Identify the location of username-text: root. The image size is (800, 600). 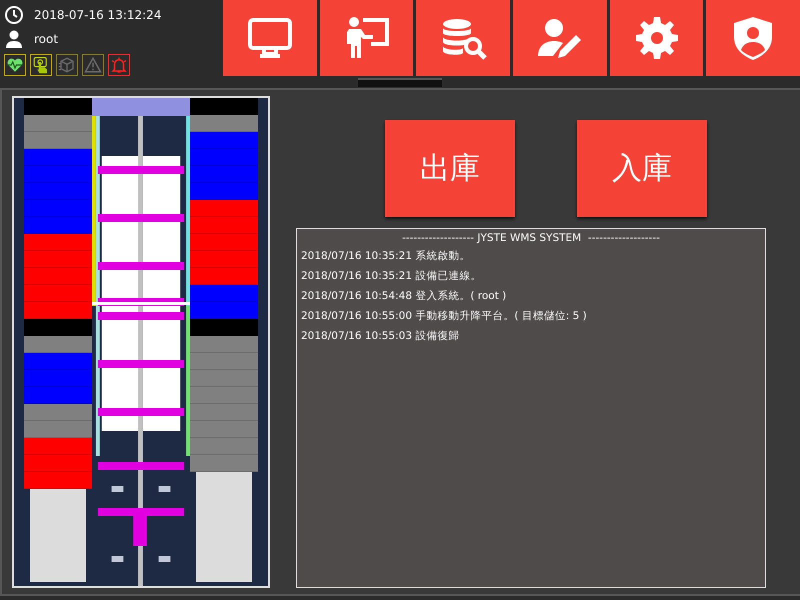
(46, 39).